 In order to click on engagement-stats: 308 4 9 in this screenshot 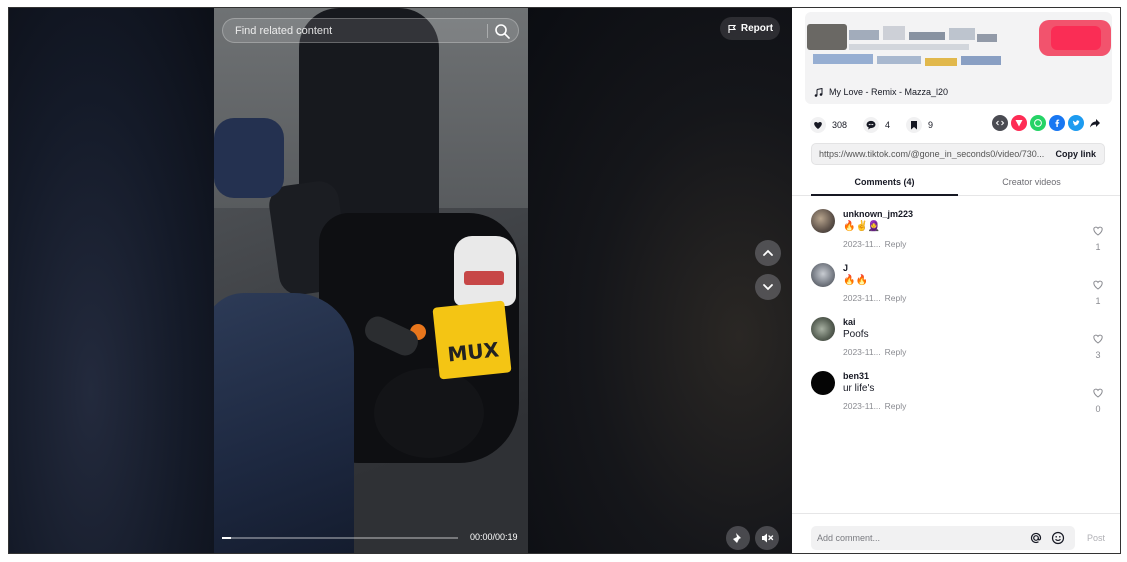, I will do `click(879, 125)`.